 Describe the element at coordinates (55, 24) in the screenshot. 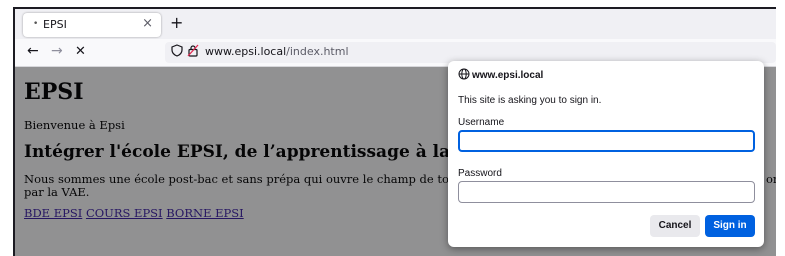

I see `tab-title: EPSI` at that location.